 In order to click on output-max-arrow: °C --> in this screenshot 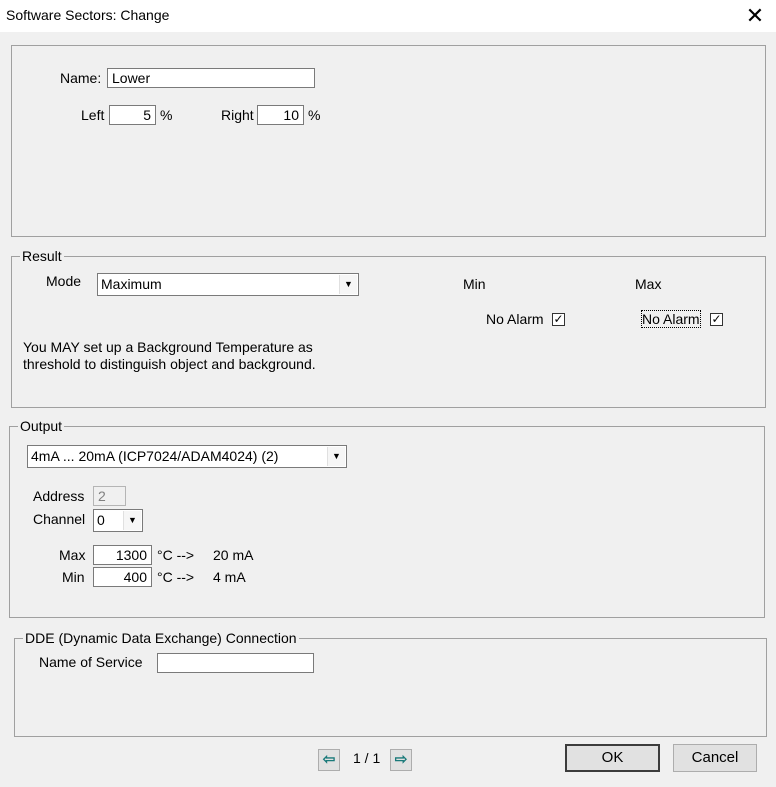, I will do `click(176, 555)`.